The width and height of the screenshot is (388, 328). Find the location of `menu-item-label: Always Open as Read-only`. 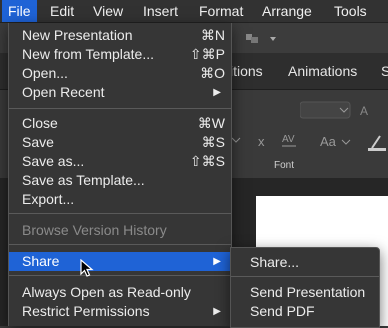

menu-item-label: Always Open as Read-only is located at coordinates (106, 292).